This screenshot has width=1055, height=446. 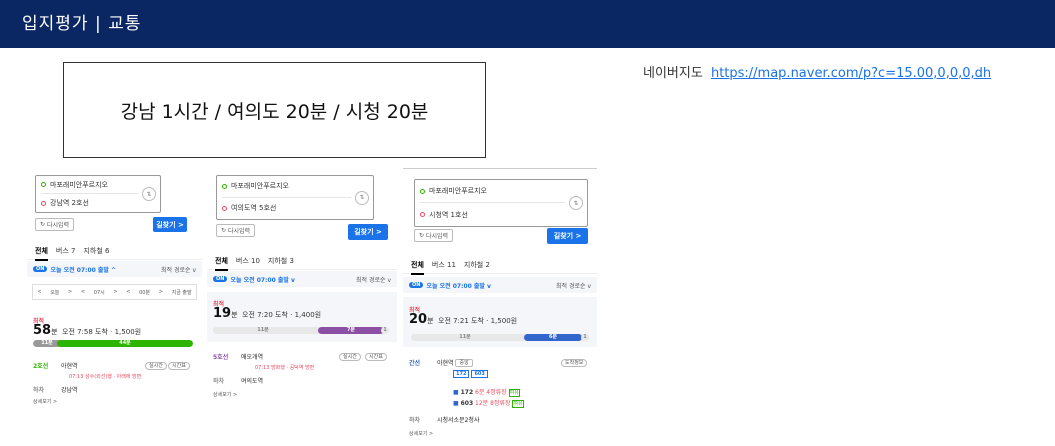 What do you see at coordinates (574, 363) in the screenshot?
I see `arrival-info-button: 도착정보` at bounding box center [574, 363].